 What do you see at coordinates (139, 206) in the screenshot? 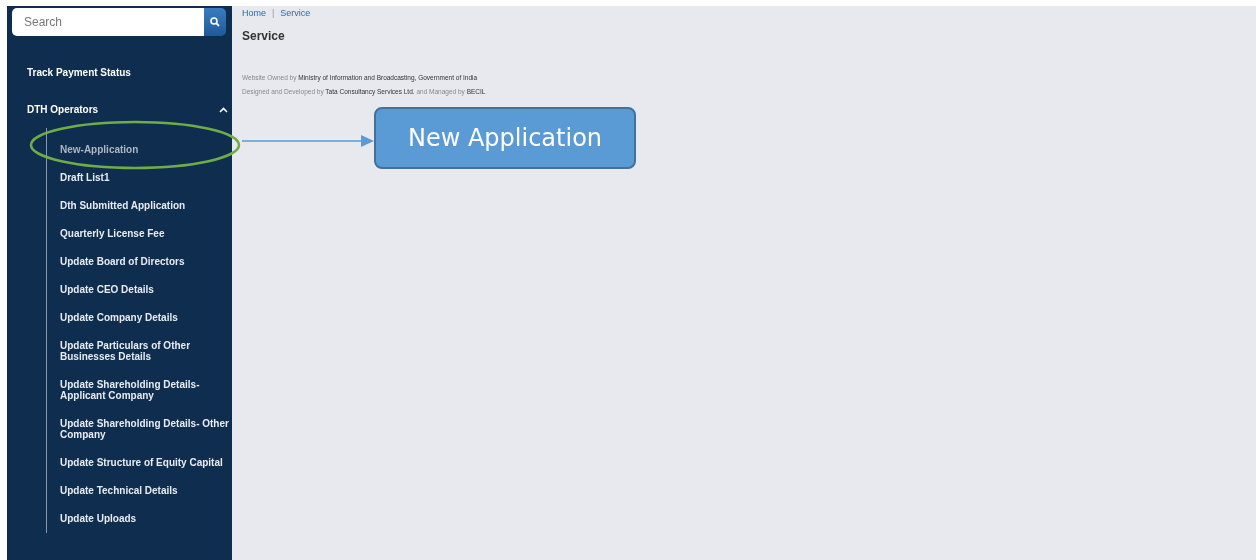
I see `submenu-item: Dth Submitted Application` at bounding box center [139, 206].